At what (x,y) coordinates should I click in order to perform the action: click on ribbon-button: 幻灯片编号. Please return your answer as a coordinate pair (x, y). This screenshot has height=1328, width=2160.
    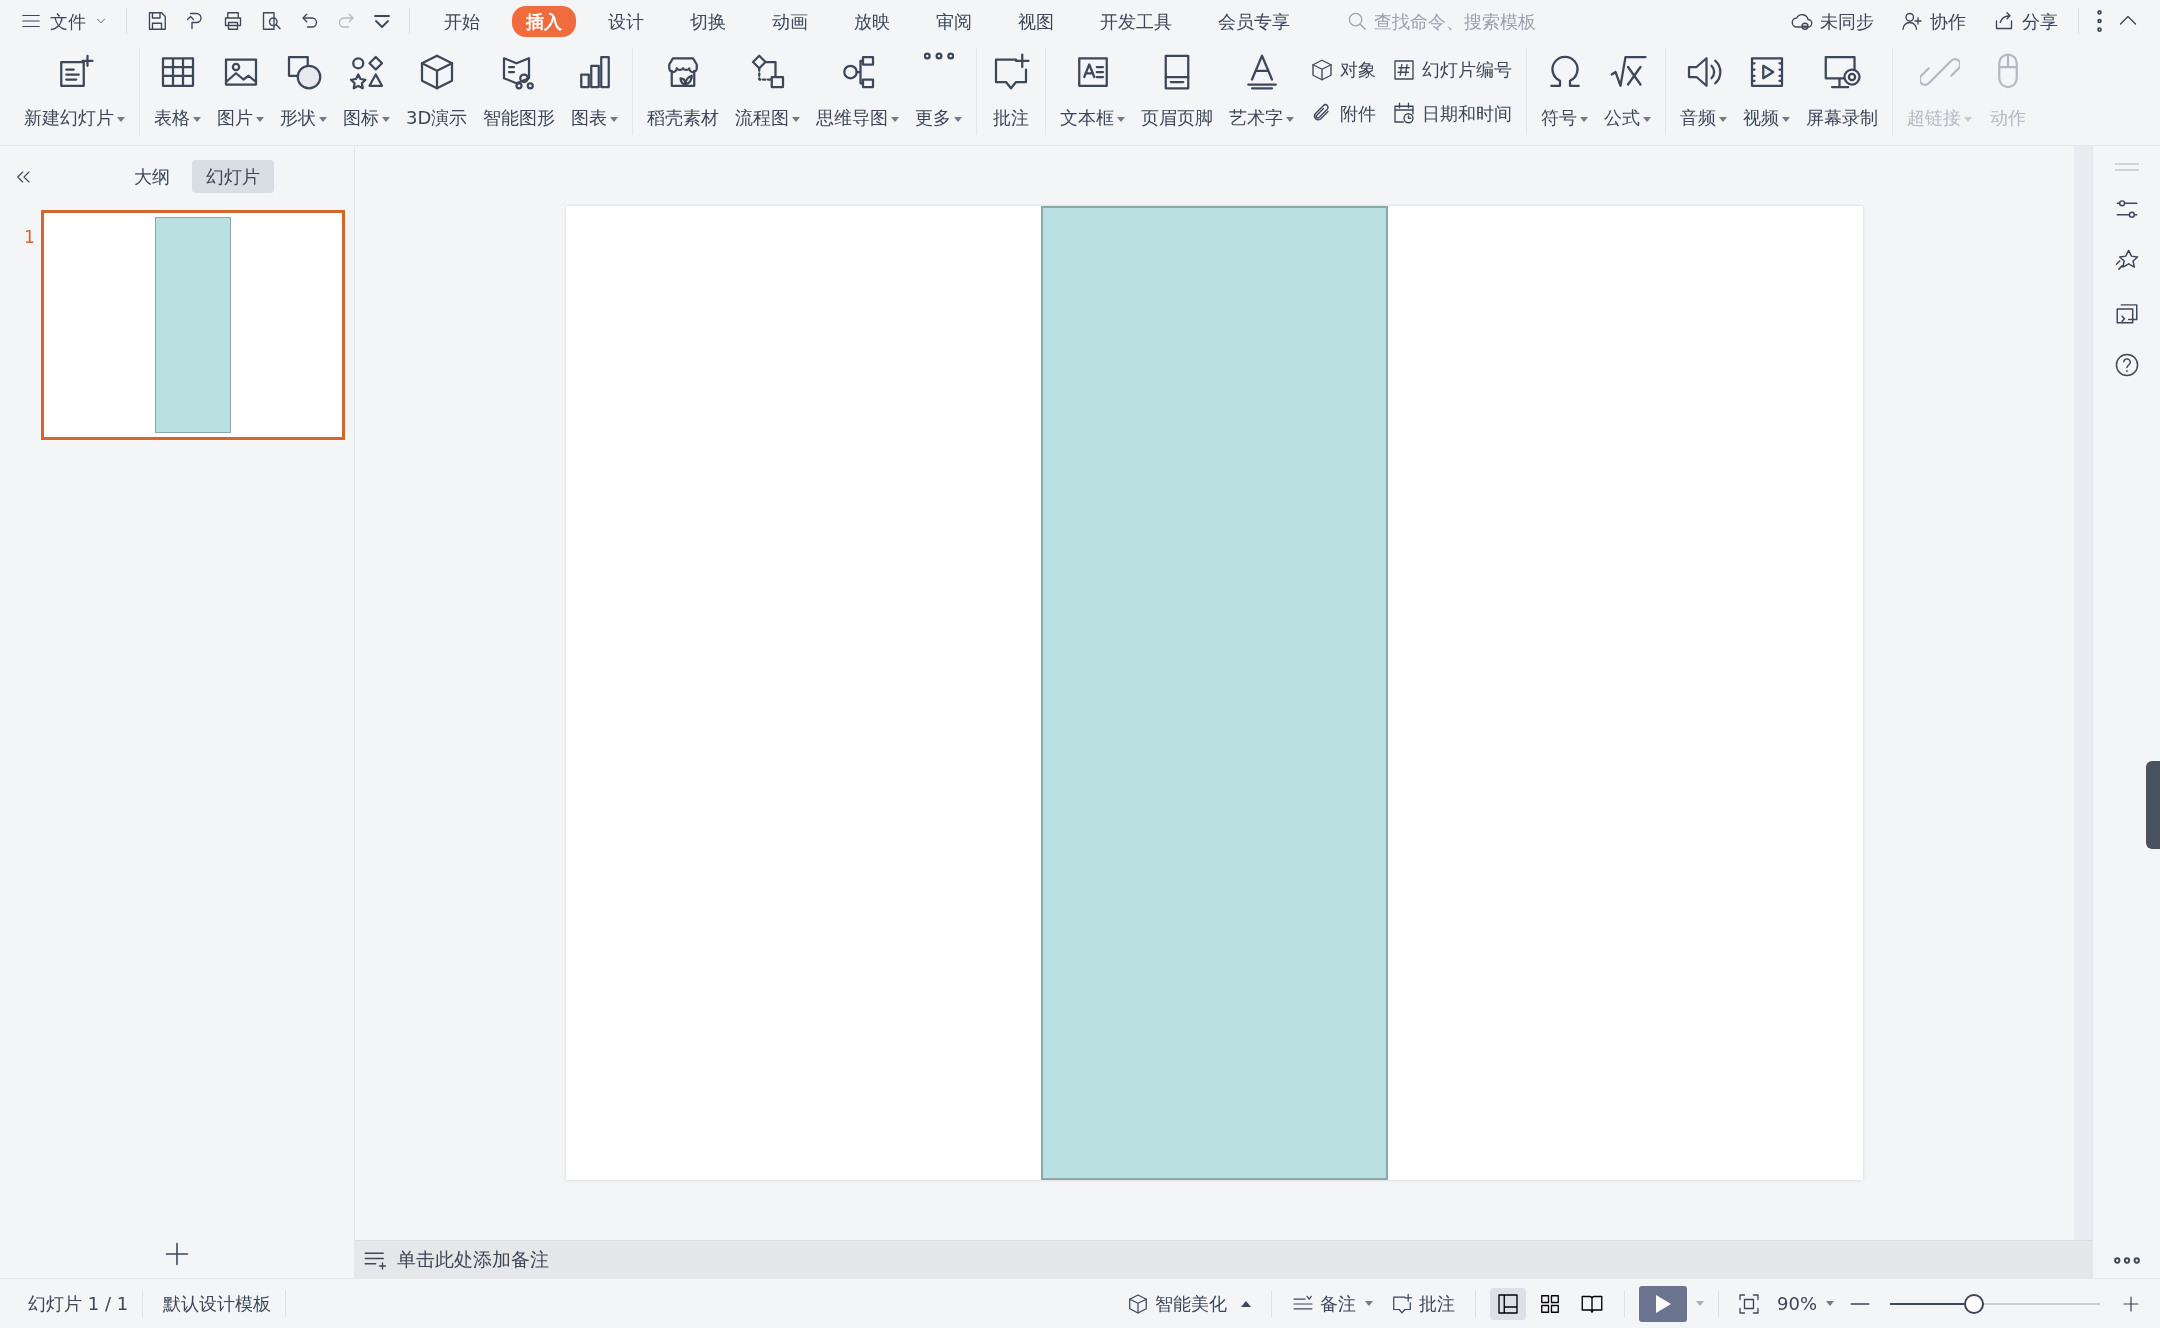
    Looking at the image, I should click on (1452, 70).